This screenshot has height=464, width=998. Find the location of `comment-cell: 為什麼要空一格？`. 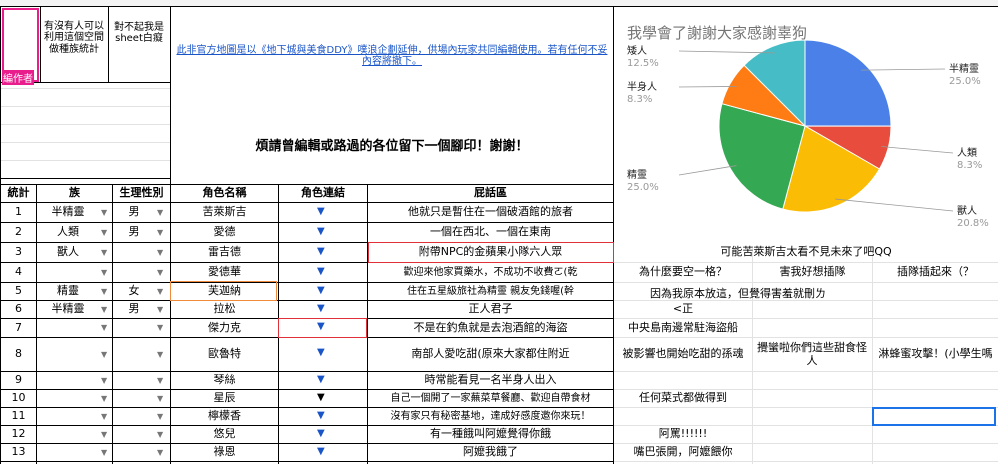

comment-cell: 為什麼要空一格？ is located at coordinates (683, 272).